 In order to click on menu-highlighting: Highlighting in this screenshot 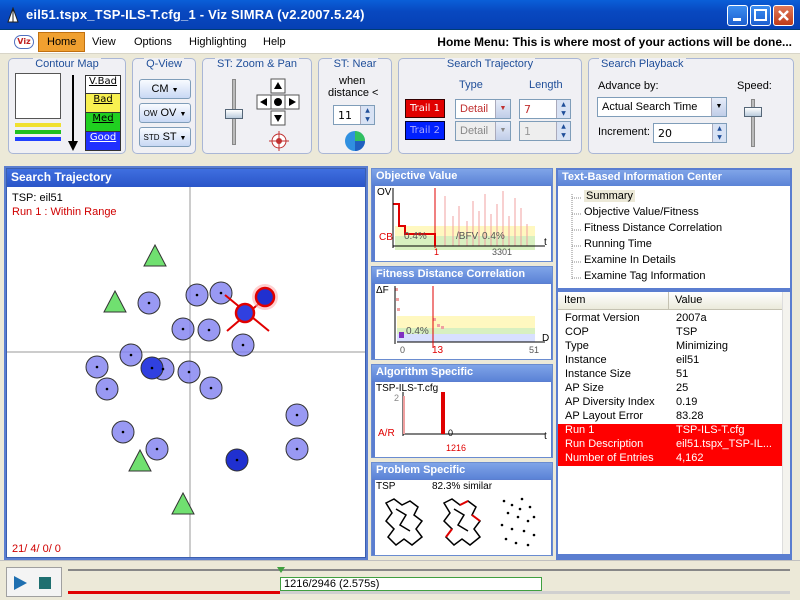, I will do `click(217, 42)`.